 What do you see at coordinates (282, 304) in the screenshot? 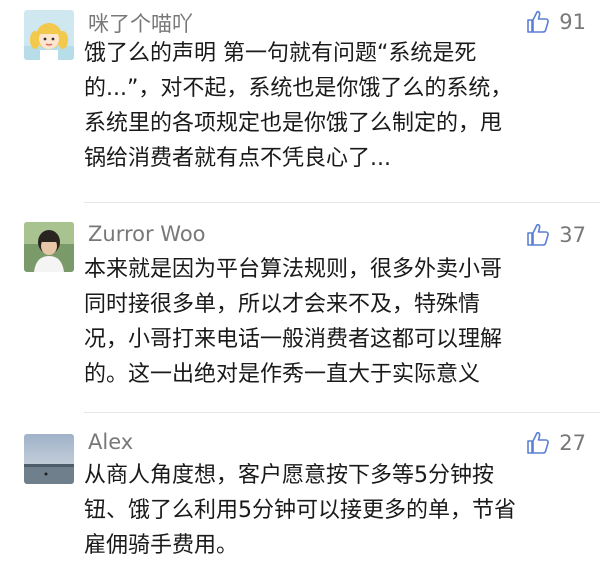
I see `comment-text-line: 同时接很多单，所以才会来不及，特殊情` at bounding box center [282, 304].